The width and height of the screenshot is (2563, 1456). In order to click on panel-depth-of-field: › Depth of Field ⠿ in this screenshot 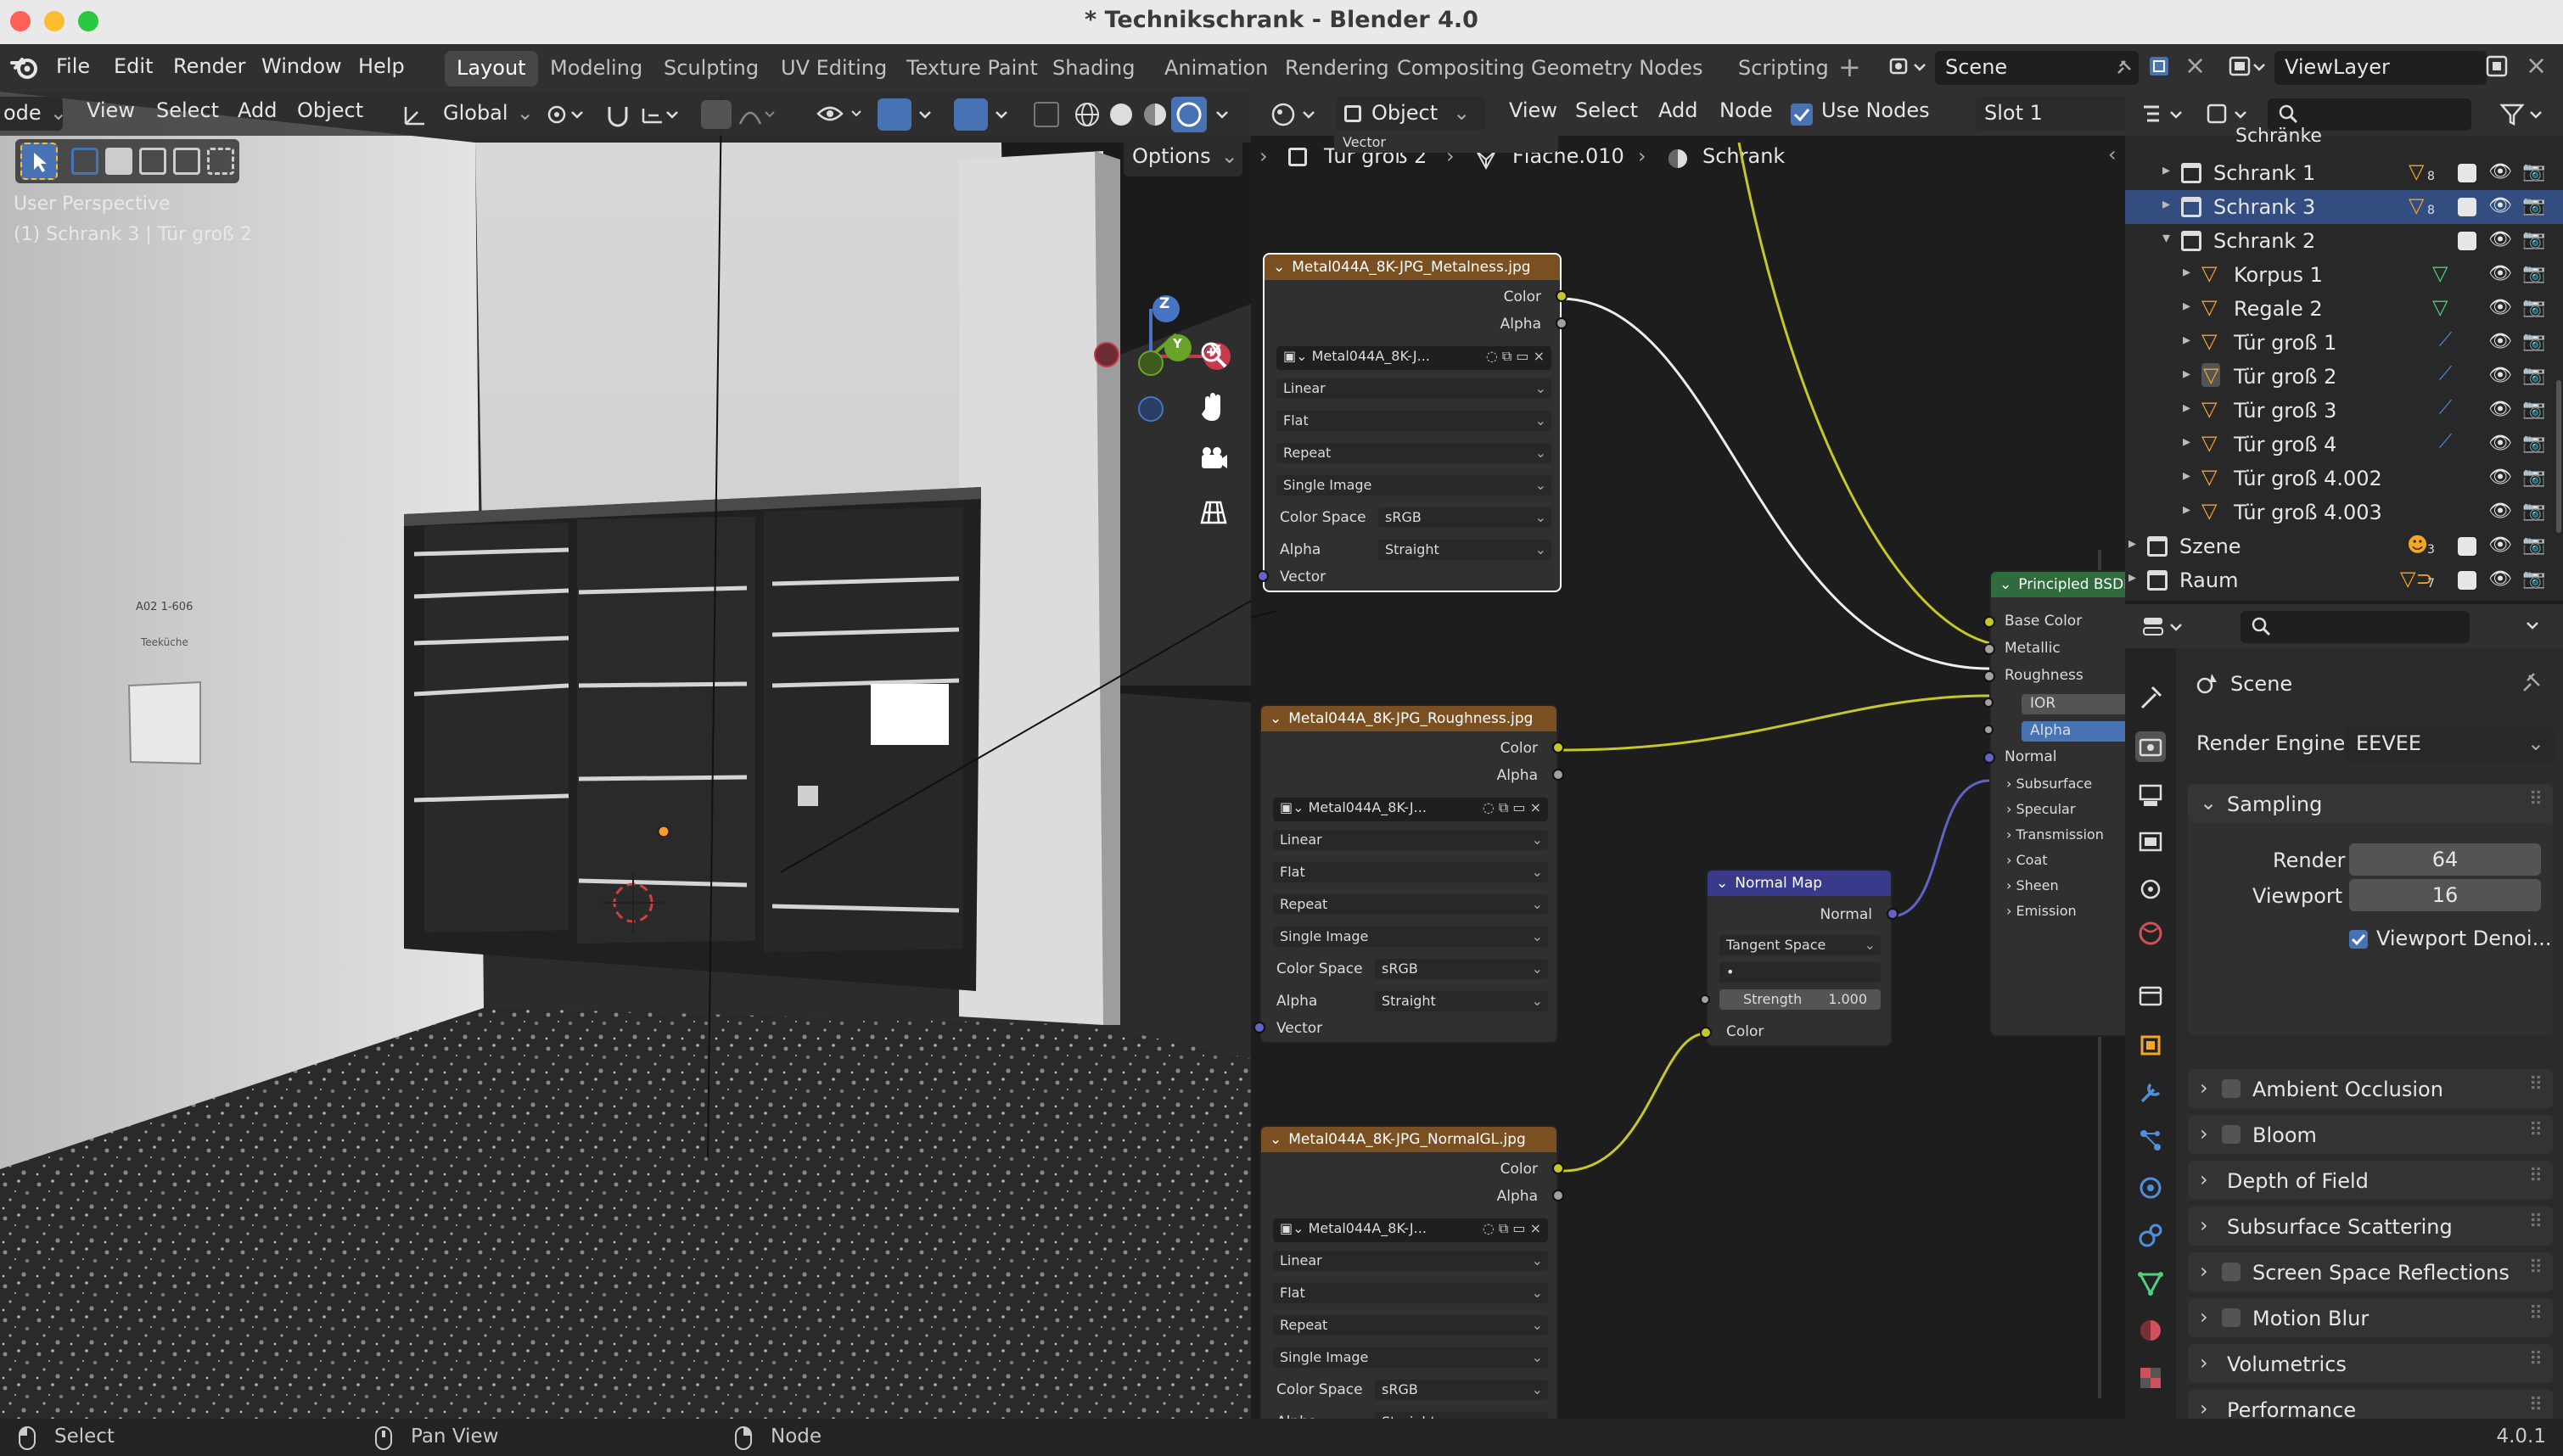, I will do `click(2370, 1181)`.